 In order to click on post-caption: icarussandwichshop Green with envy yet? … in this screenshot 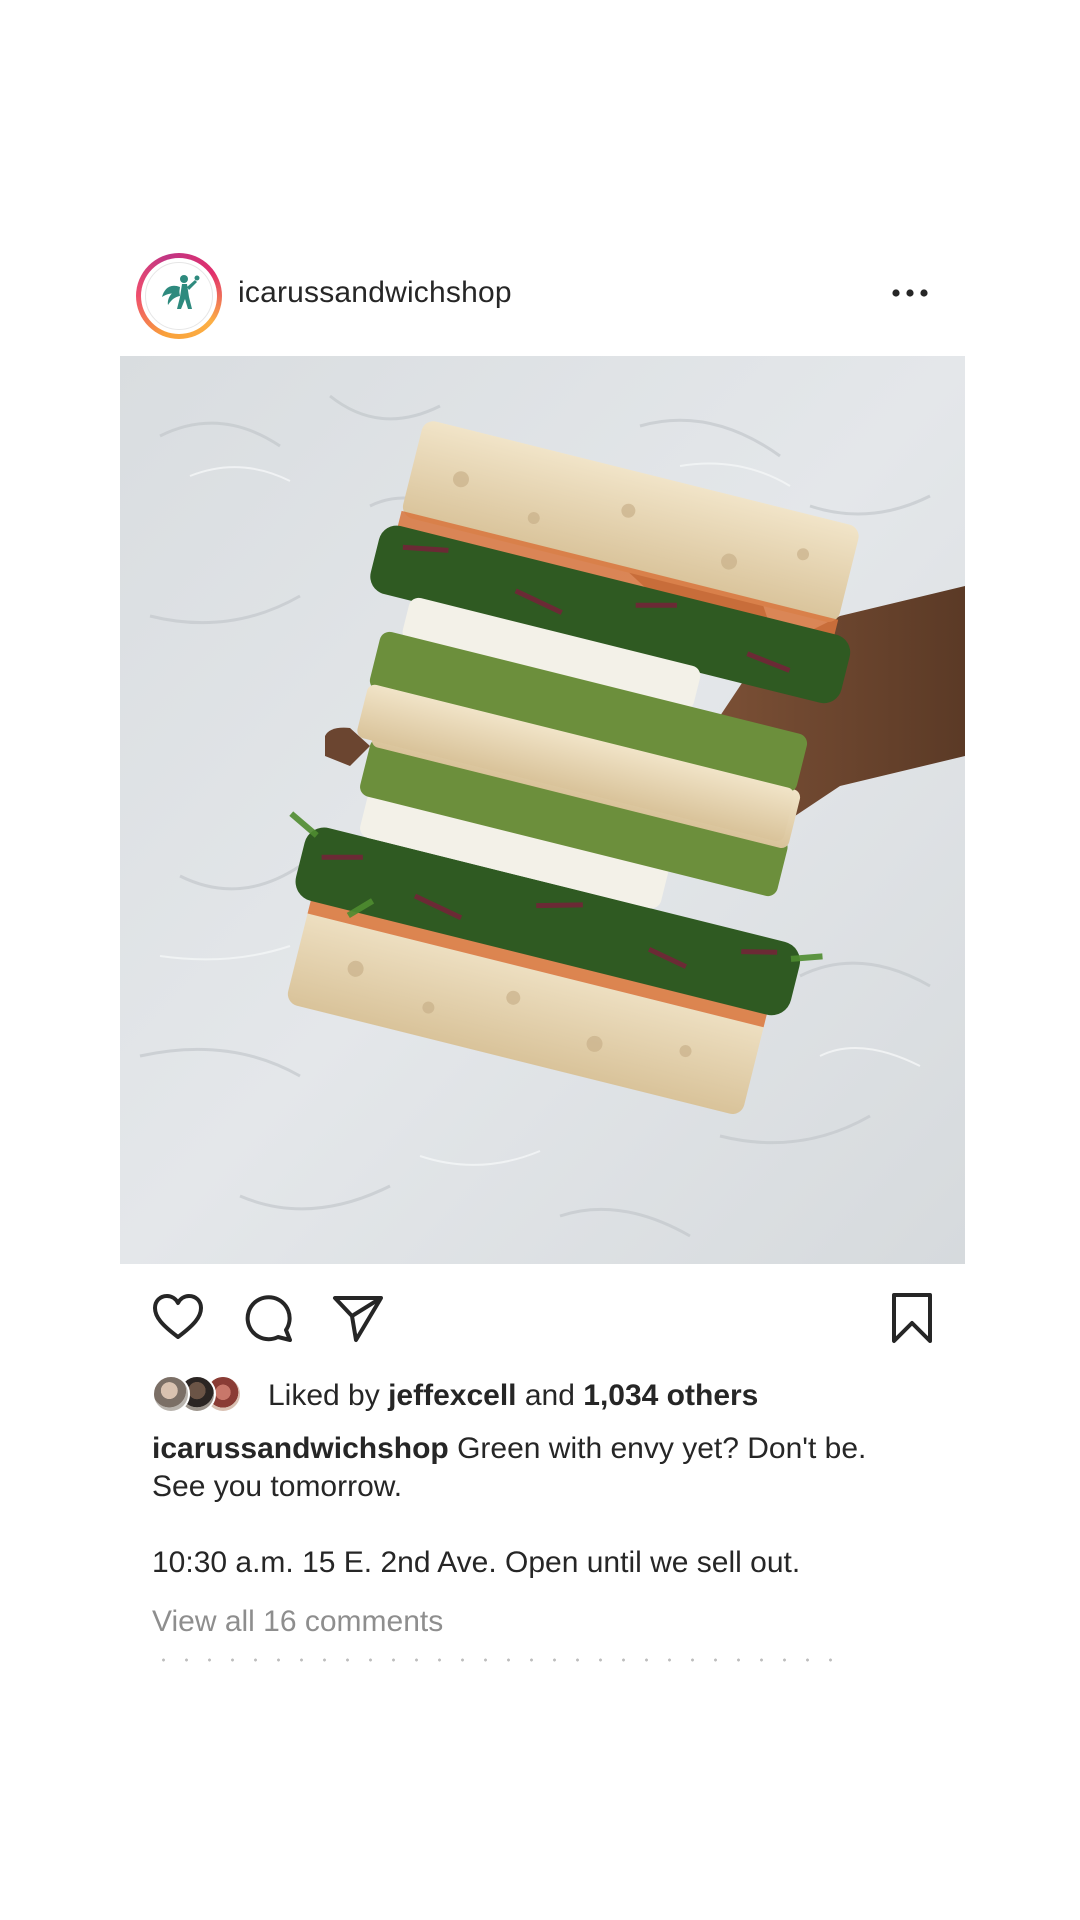, I will do `click(552, 1506)`.